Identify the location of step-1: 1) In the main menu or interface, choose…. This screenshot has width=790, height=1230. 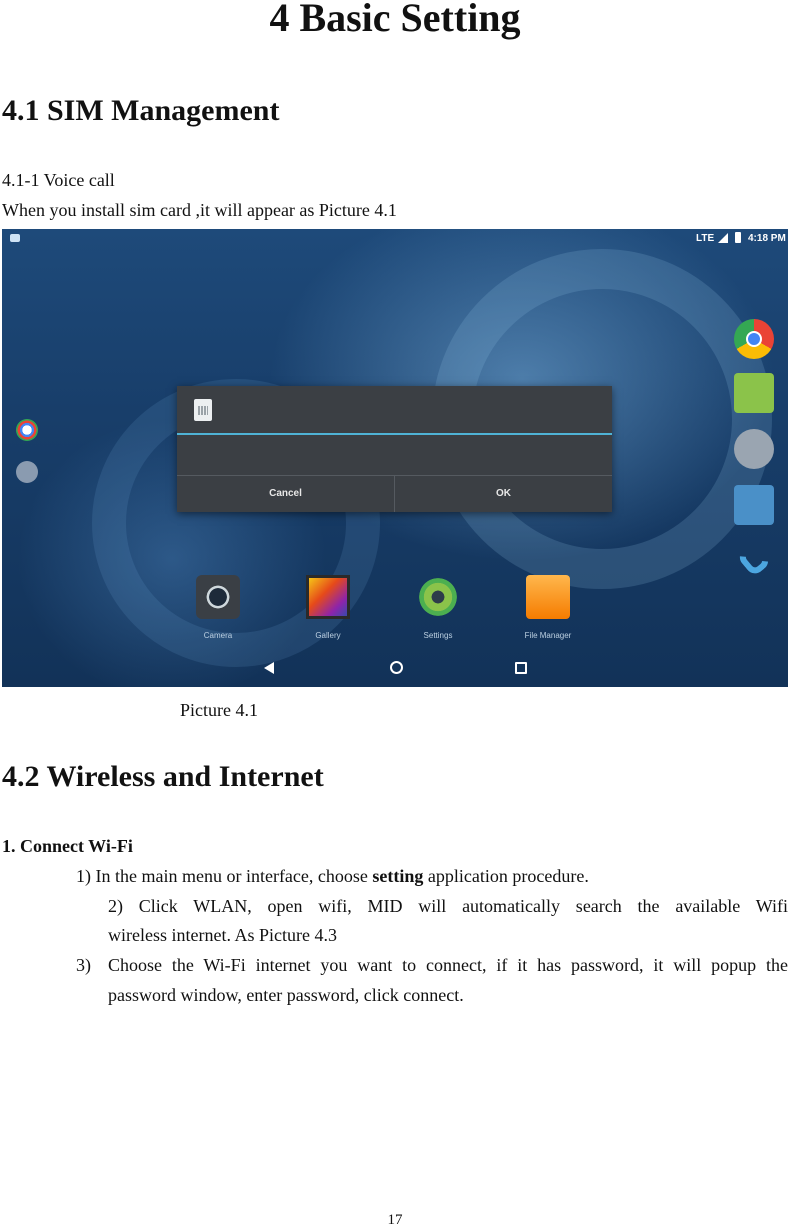
(332, 876).